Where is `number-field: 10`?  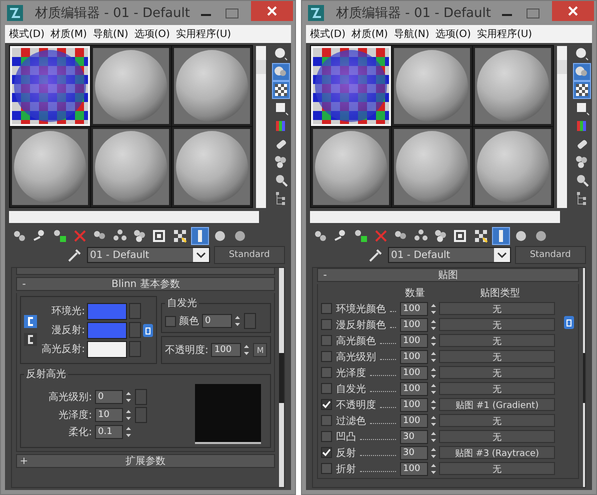
number-field: 10 is located at coordinates (109, 415).